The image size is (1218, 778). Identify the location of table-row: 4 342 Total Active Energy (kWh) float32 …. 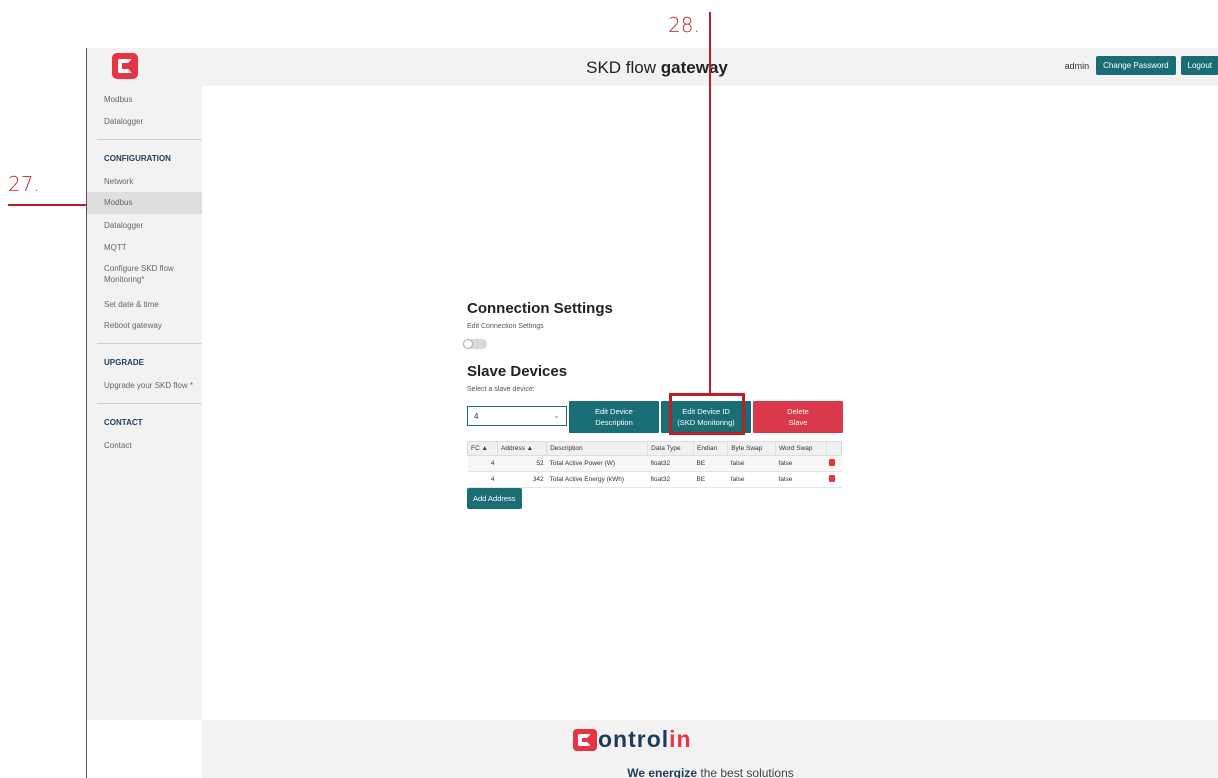
(654, 479).